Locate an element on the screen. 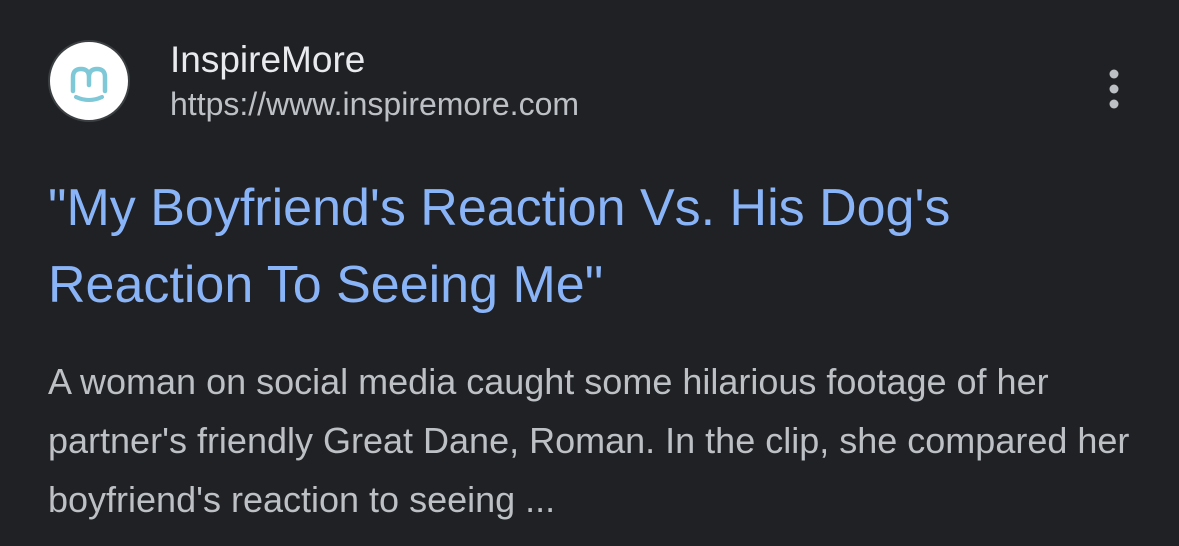 Image resolution: width=1179 pixels, height=546 pixels. vertical-dots-icon is located at coordinates (1114, 89).